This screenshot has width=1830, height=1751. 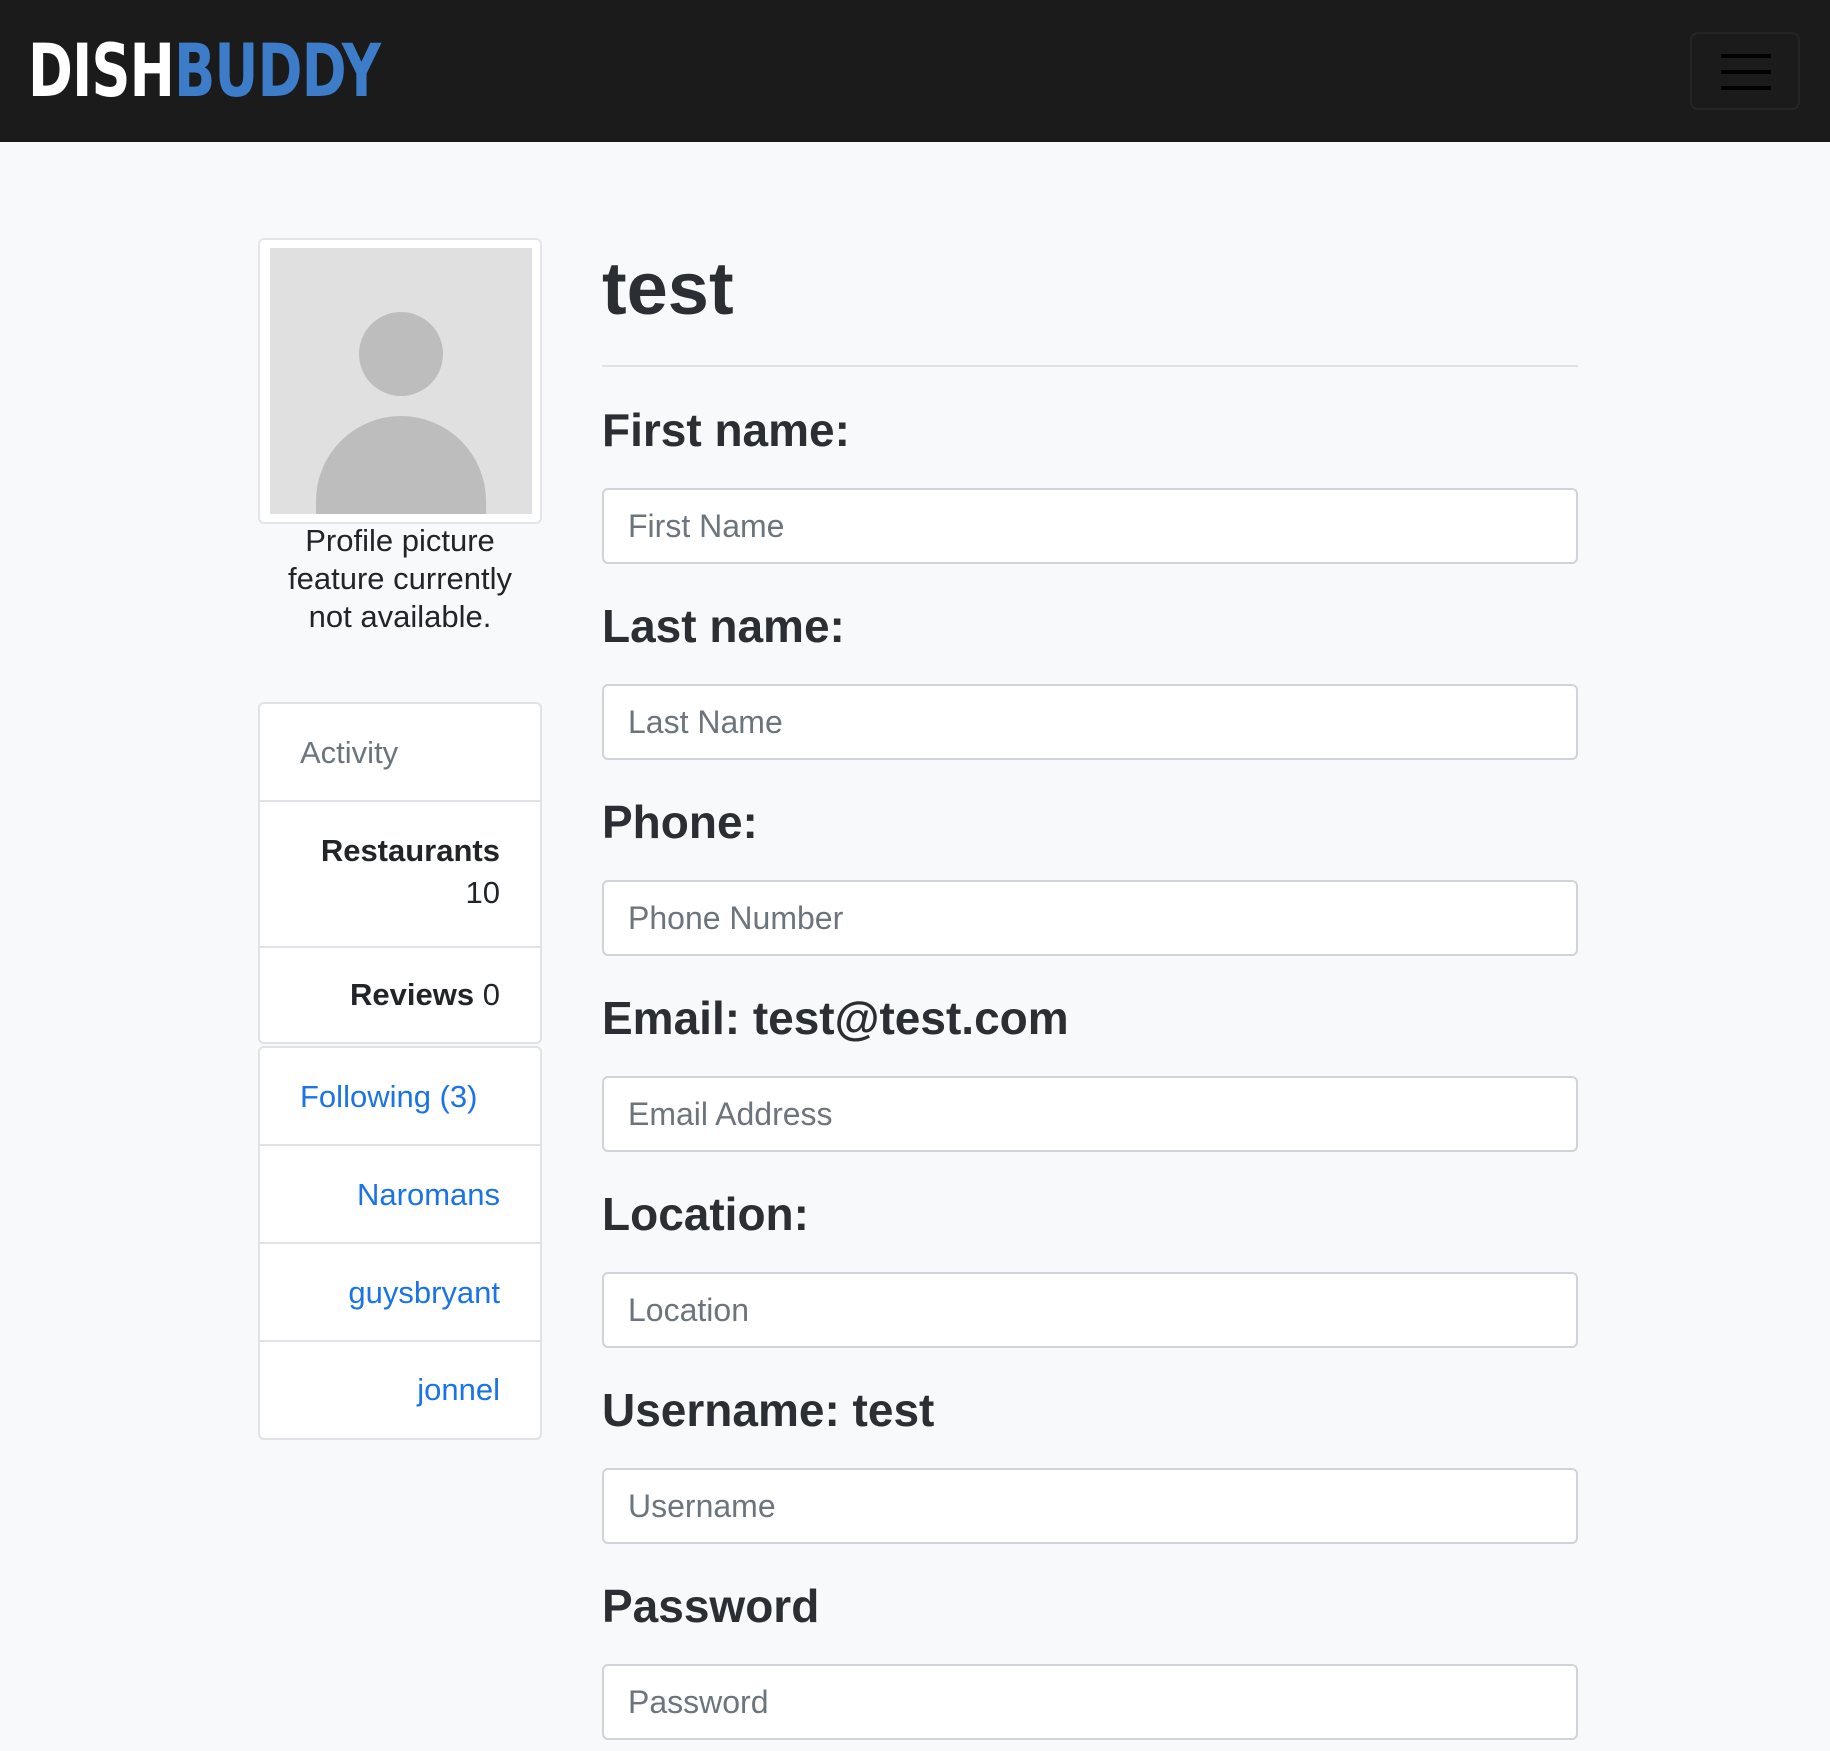 I want to click on activity-card: Activity Restaurants 10 Reviews 0, so click(x=400, y=873).